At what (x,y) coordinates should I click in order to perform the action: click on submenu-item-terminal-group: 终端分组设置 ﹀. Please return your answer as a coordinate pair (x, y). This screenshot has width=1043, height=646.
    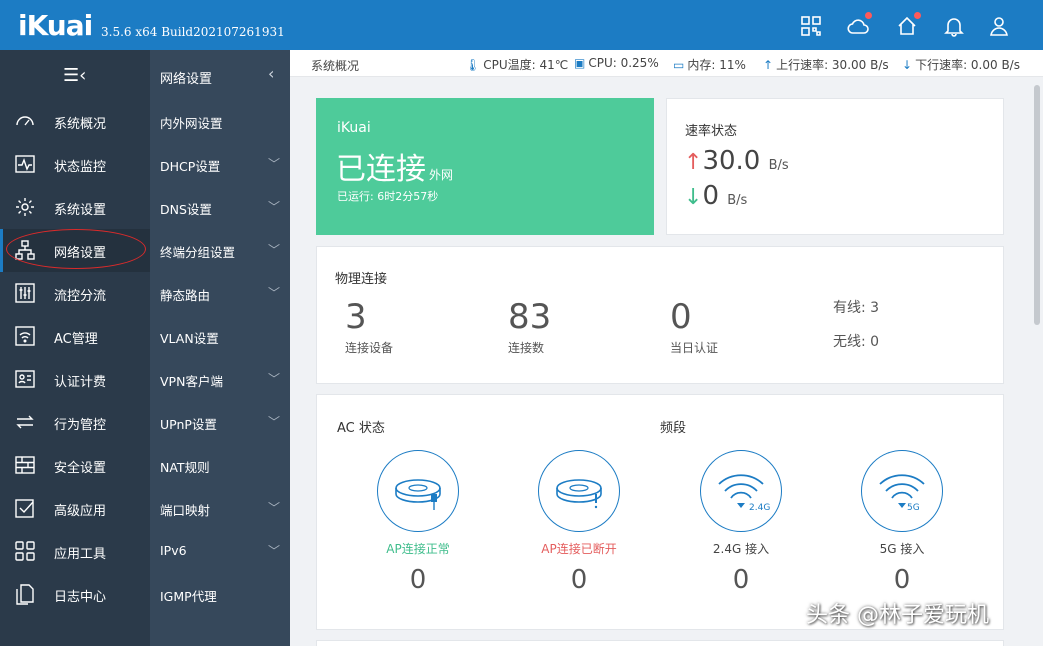
    Looking at the image, I should click on (220, 250).